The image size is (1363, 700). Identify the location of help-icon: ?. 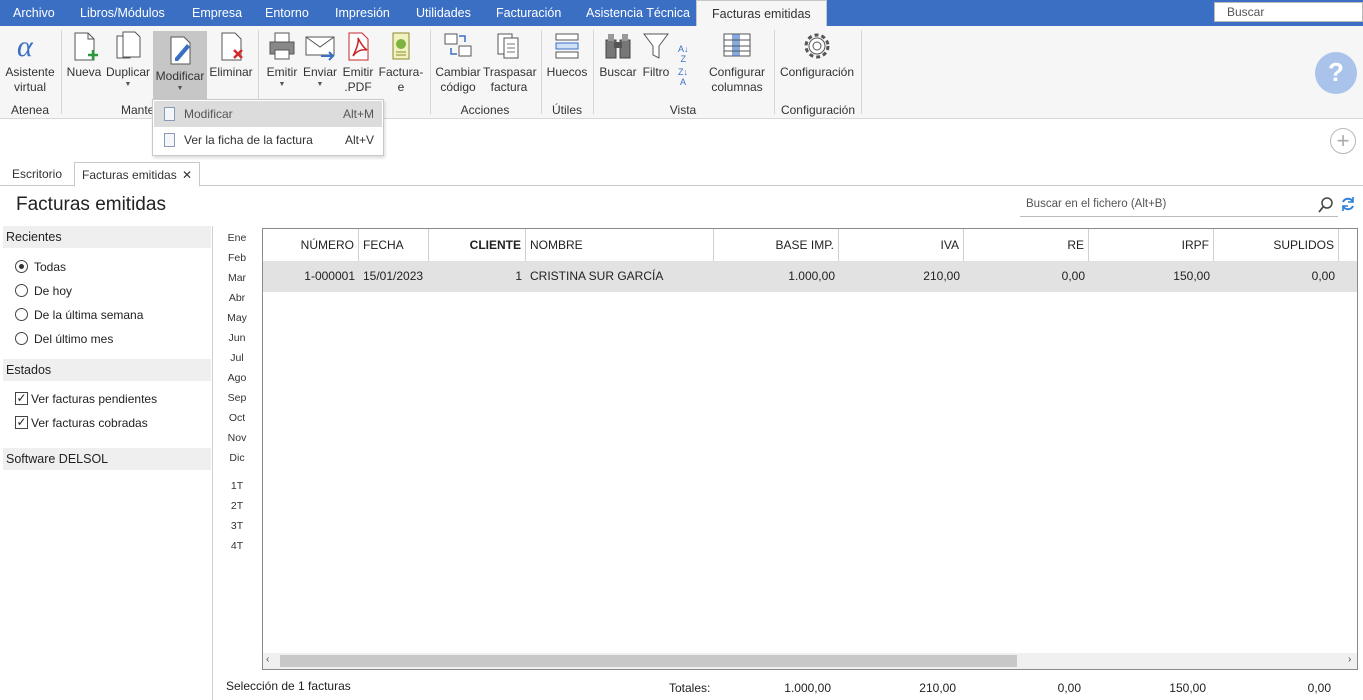
(1336, 73).